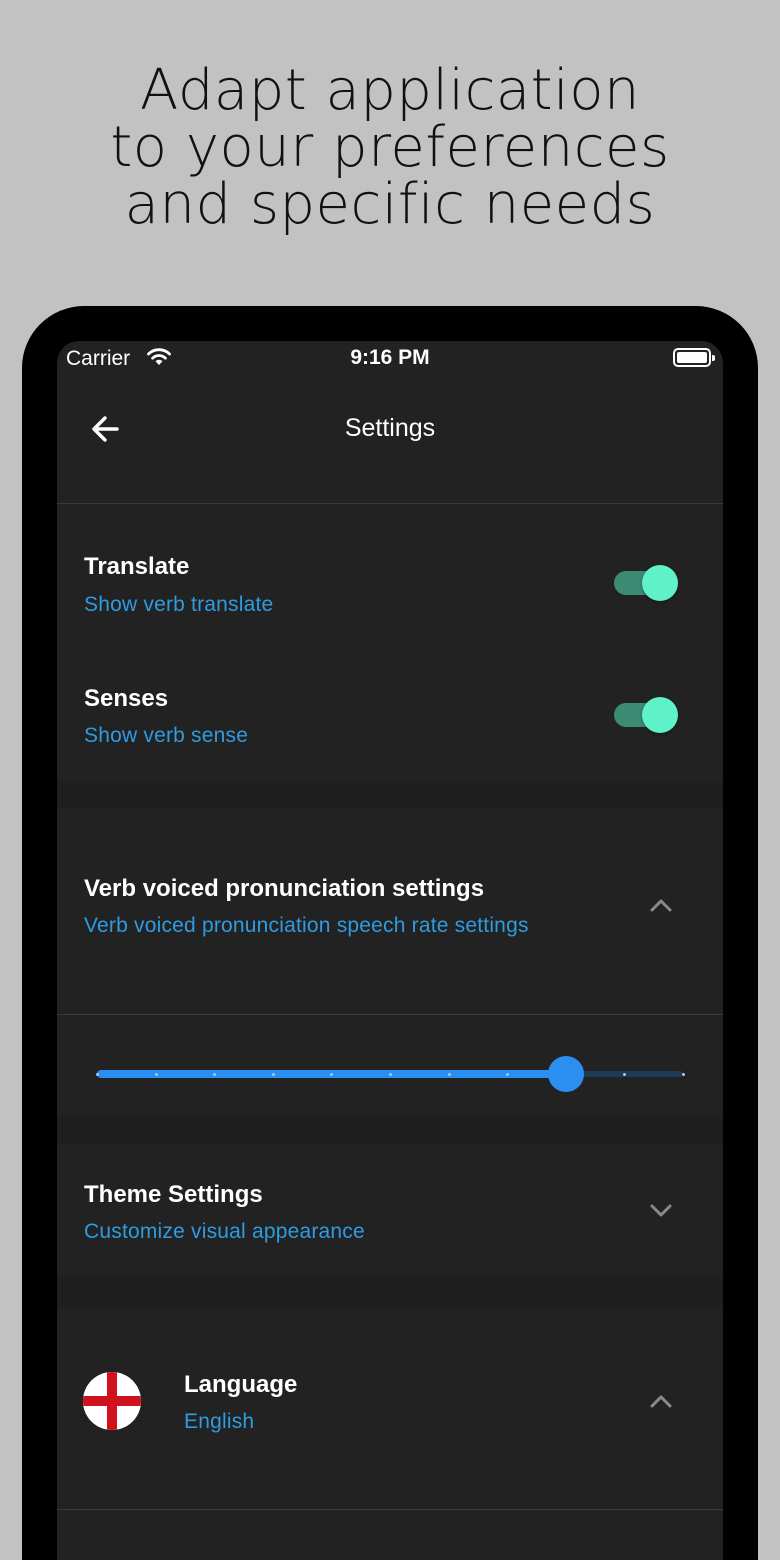 This screenshot has width=780, height=1560. Describe the element at coordinates (390, 503) in the screenshot. I see `header-divider` at that location.